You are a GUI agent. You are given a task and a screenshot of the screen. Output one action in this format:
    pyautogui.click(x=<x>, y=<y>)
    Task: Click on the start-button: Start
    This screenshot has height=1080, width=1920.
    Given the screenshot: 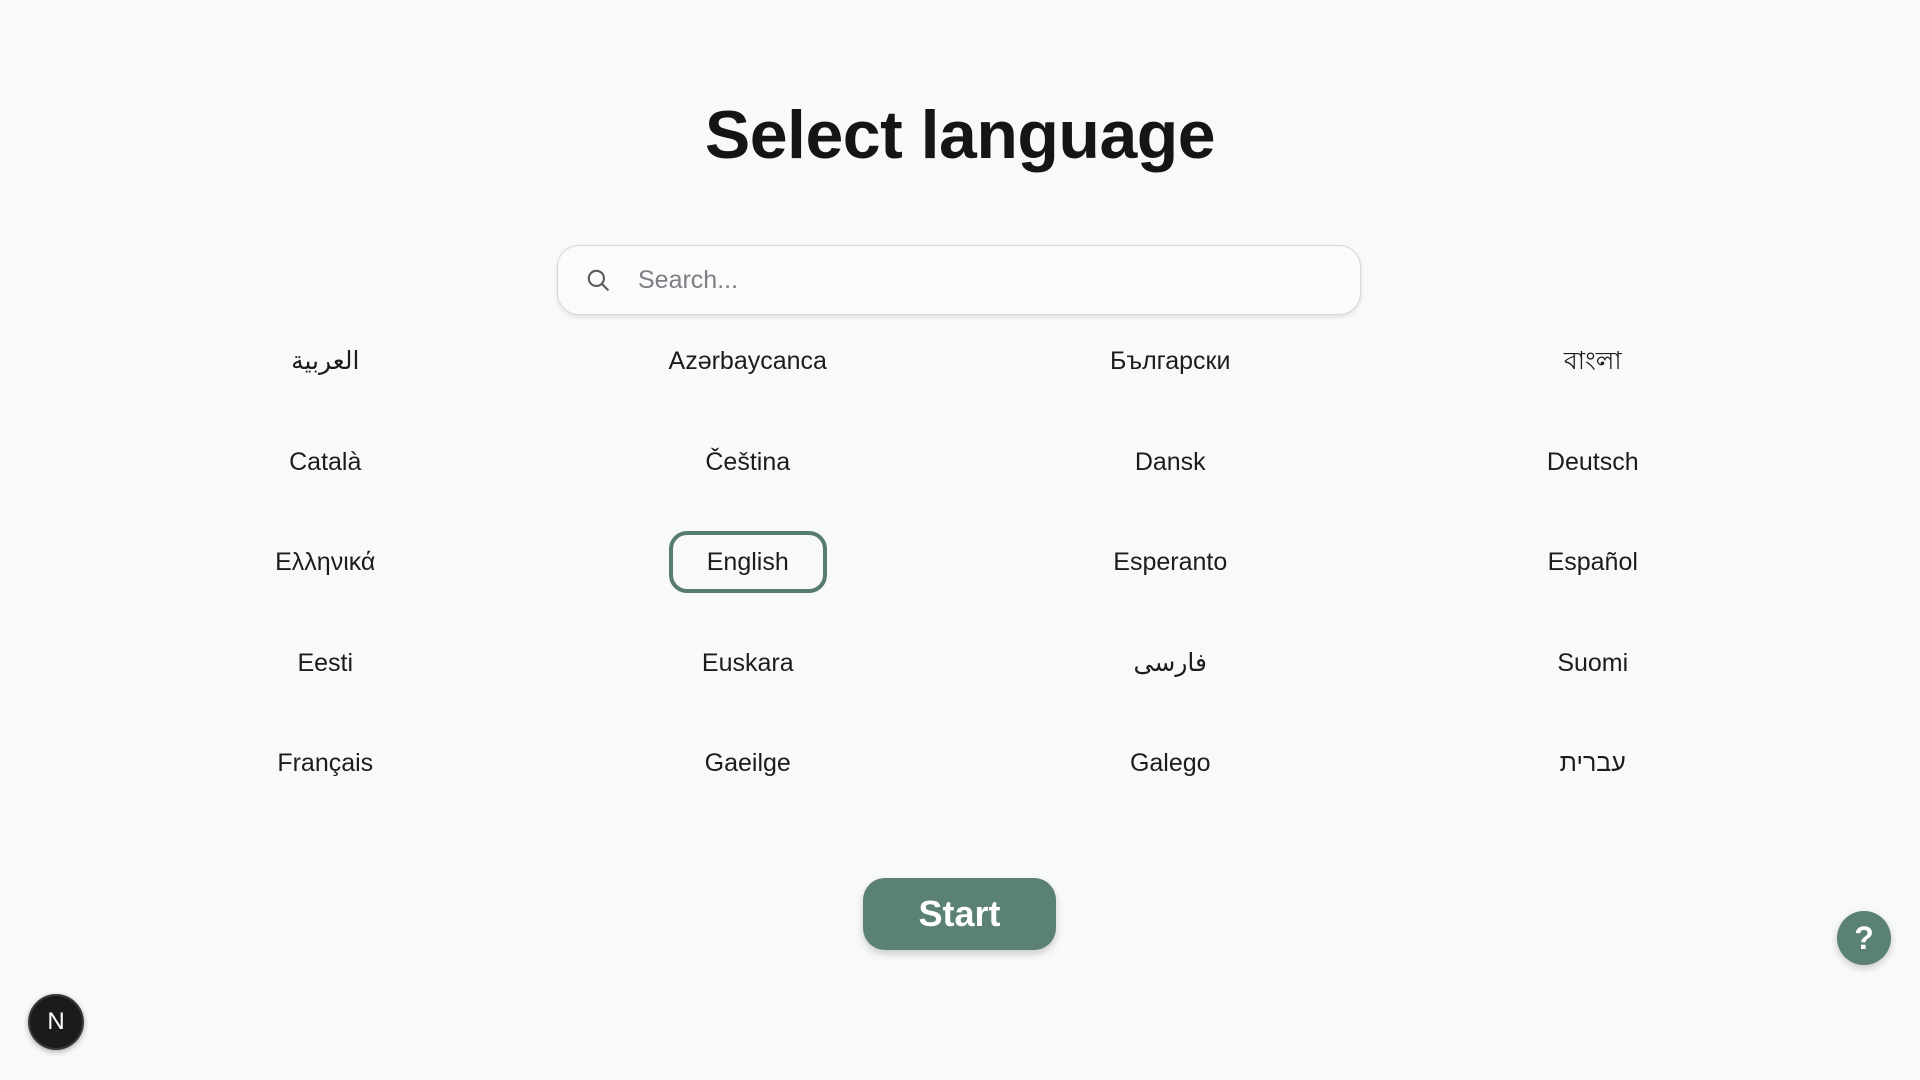 What is the action you would take?
    pyautogui.click(x=959, y=914)
    